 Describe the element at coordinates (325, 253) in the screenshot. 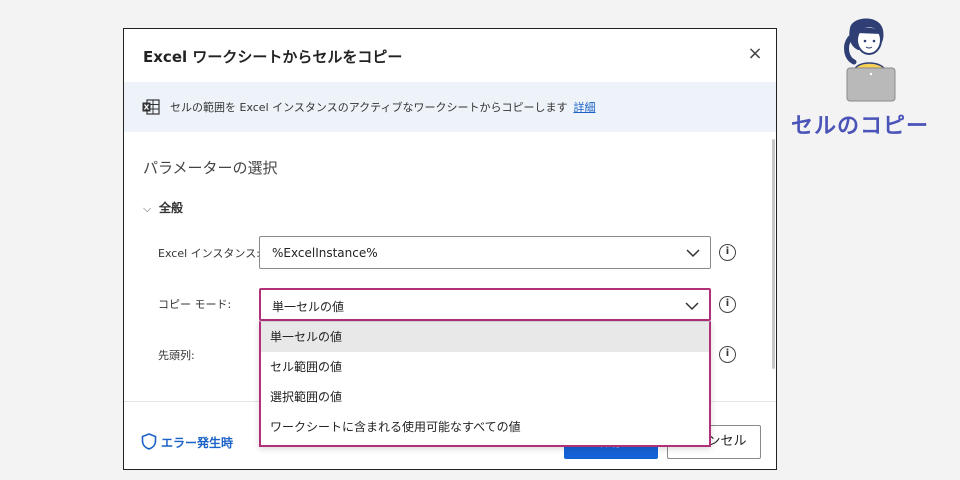

I see `excel-instance-value: %ExcelInstance%` at that location.